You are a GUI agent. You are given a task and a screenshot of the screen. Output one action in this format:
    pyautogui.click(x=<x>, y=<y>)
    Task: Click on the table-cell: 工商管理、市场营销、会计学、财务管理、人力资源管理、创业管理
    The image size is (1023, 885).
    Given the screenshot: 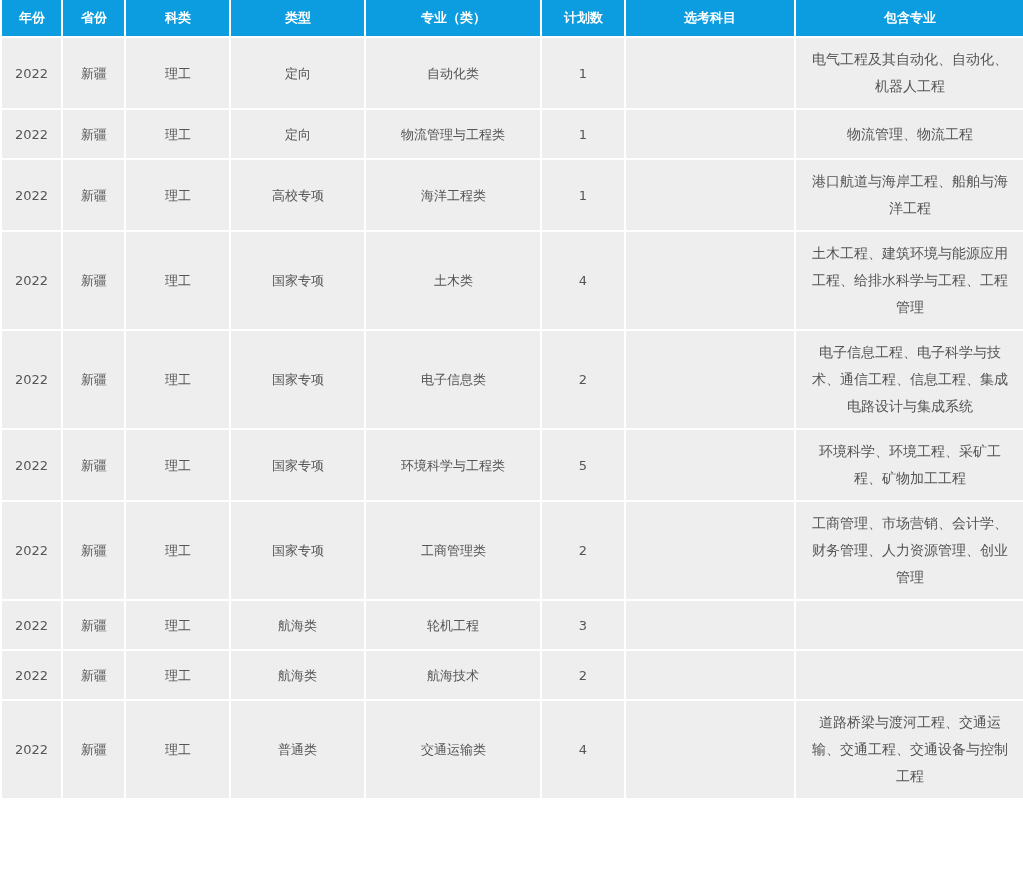 What is the action you would take?
    pyautogui.click(x=909, y=550)
    